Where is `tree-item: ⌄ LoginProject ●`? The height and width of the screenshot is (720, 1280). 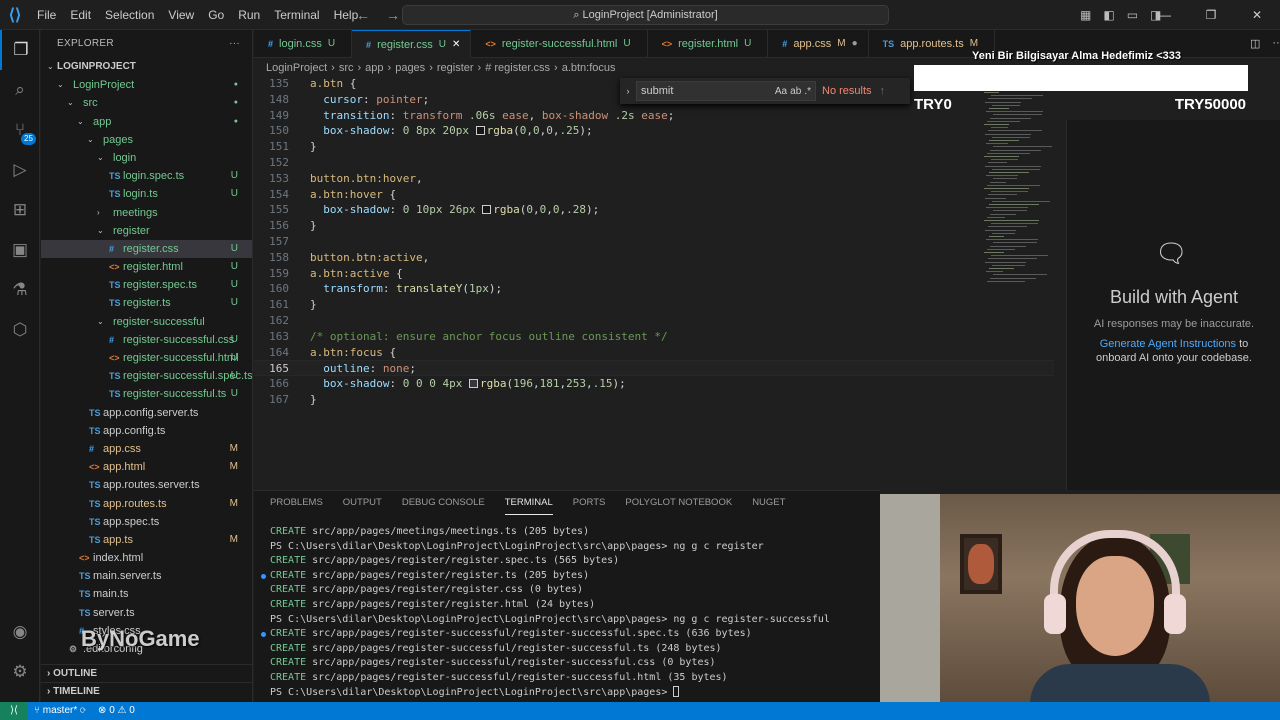 tree-item: ⌄ LoginProject ● is located at coordinates (146, 85).